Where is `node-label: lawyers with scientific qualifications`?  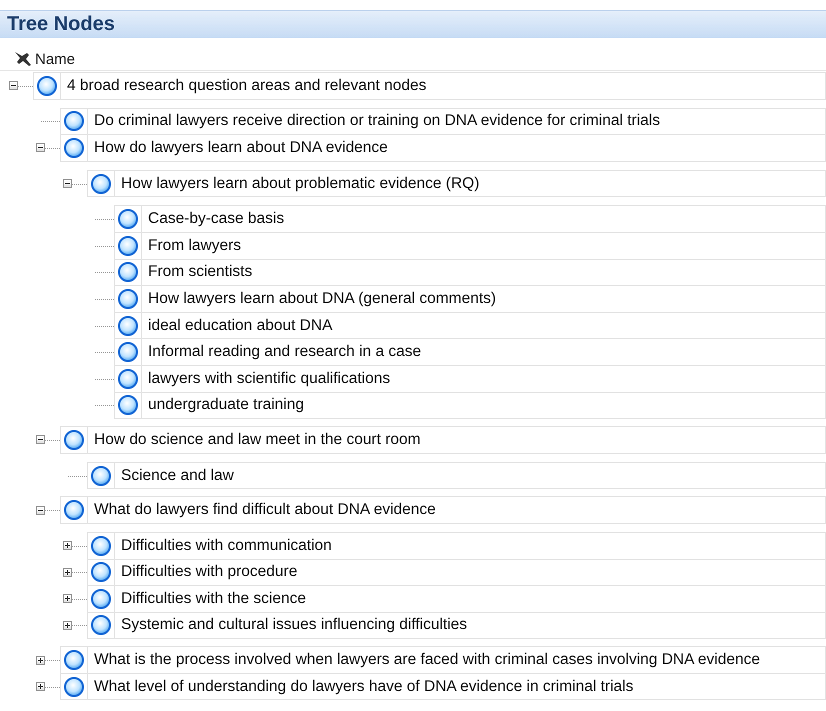 node-label: lawyers with scientific qualifications is located at coordinates (268, 379).